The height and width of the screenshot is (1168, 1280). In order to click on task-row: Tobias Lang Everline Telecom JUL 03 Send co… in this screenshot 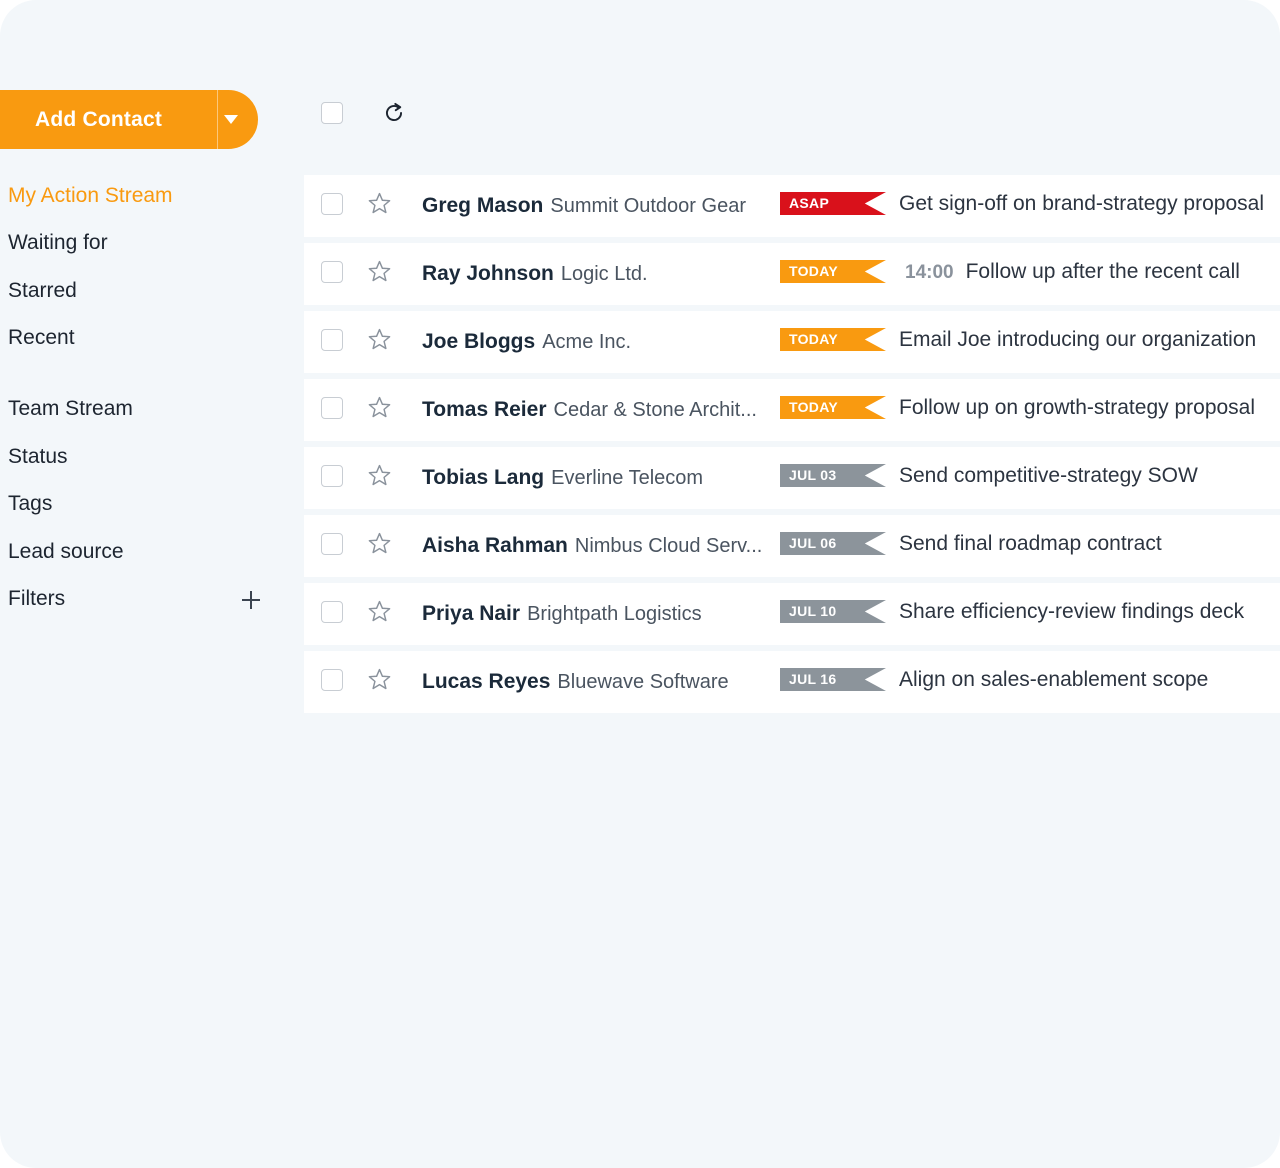, I will do `click(792, 478)`.